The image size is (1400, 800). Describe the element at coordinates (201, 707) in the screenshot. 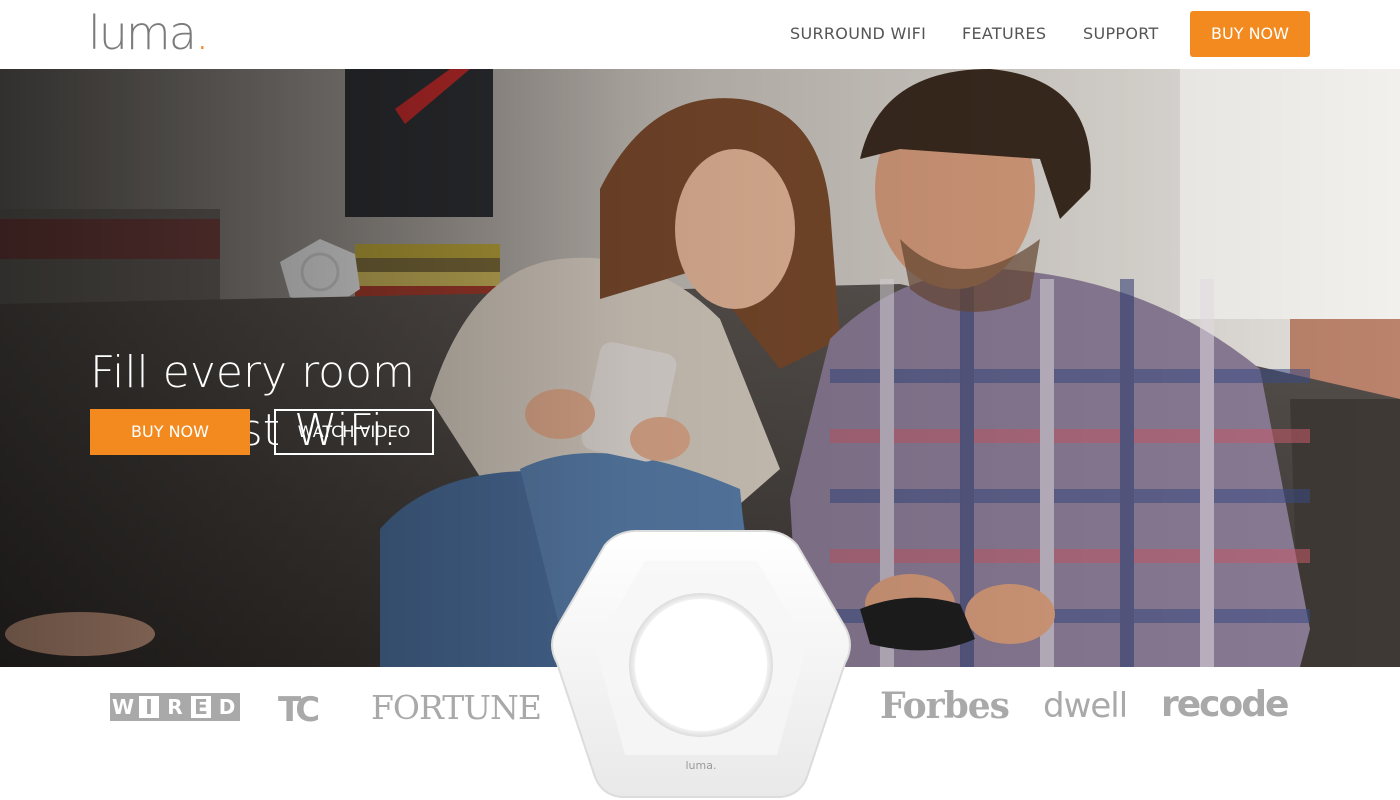

I see `wired-letter: E` at that location.